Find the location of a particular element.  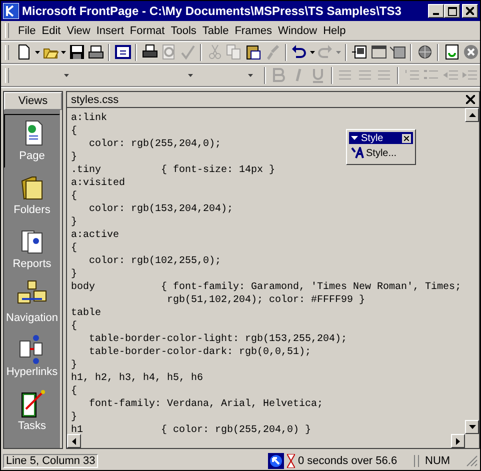

redo-arrow-icon is located at coordinates (325, 52).